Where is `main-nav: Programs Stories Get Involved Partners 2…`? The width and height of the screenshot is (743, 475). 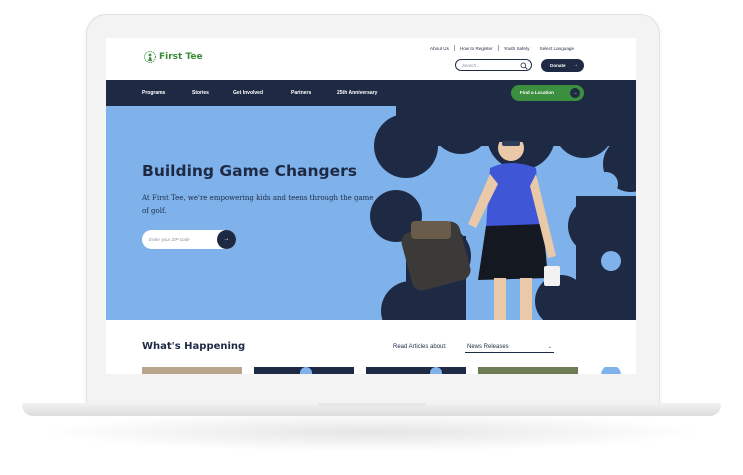
main-nav: Programs Stories Get Involved Partners 2… is located at coordinates (371, 93).